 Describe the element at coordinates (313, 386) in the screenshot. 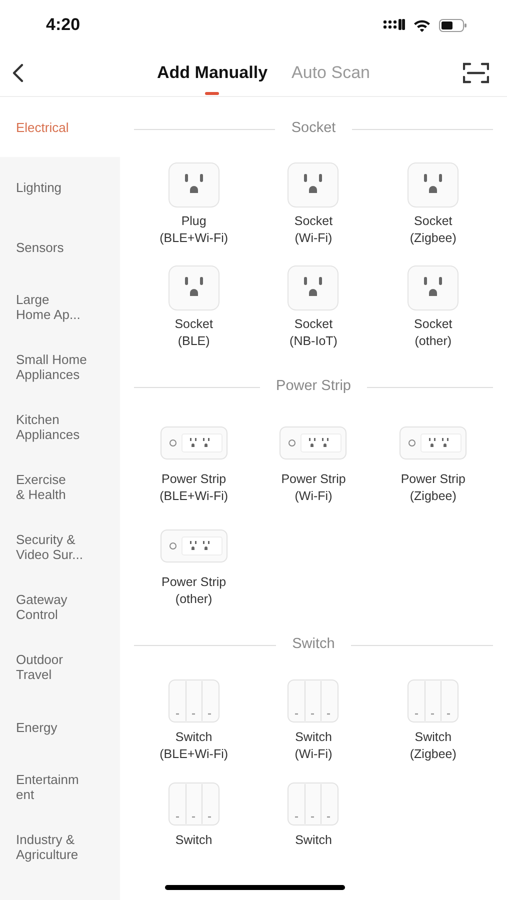

I see `section-title: Power Strip` at that location.